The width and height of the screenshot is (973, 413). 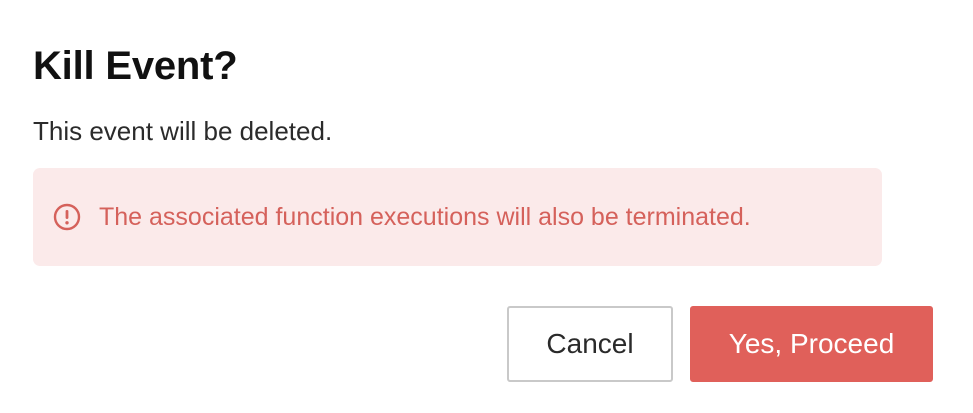 I want to click on exclamation-circle-icon, so click(x=67, y=217).